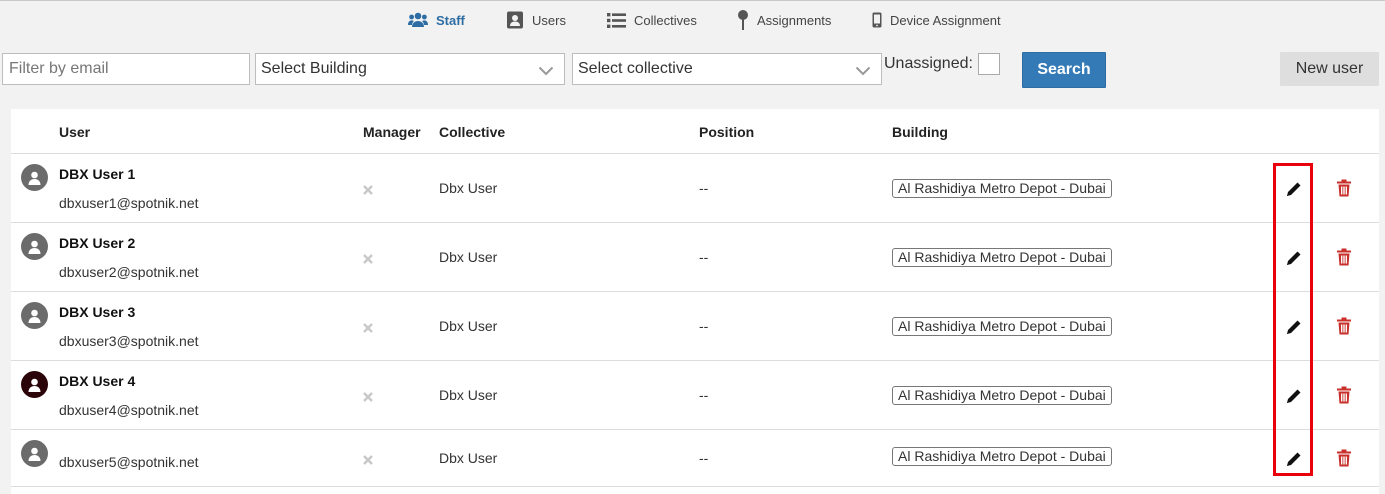  What do you see at coordinates (450, 20) in the screenshot?
I see `tab-staff-label: Staff` at bounding box center [450, 20].